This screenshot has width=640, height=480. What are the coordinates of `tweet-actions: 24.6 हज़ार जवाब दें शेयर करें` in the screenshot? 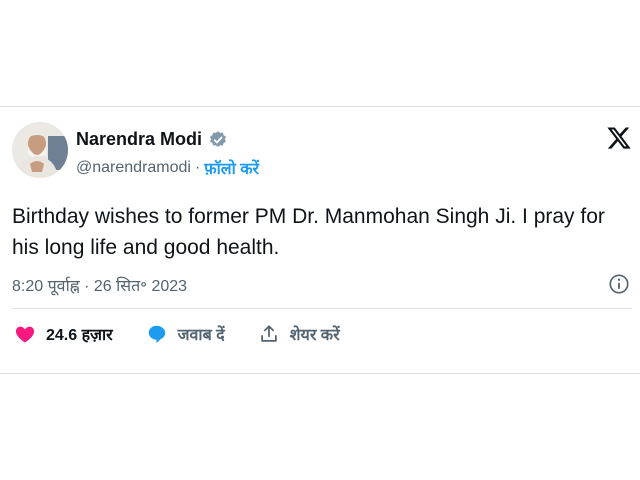 It's located at (193, 334).